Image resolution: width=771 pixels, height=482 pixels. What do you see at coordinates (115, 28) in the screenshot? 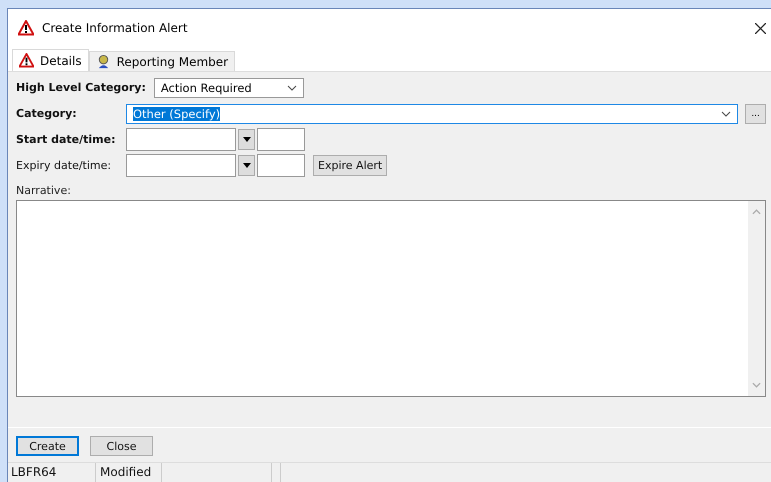
I see `window-title: Create Information Alert` at bounding box center [115, 28].